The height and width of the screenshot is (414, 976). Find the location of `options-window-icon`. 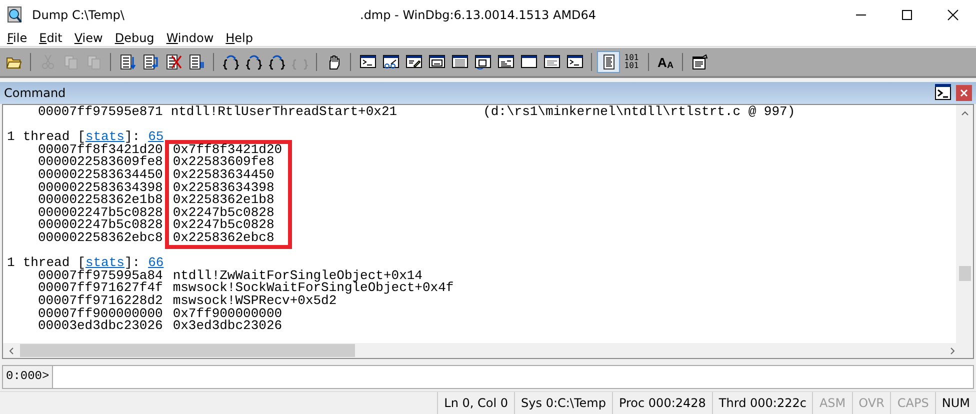

options-window-icon is located at coordinates (700, 62).